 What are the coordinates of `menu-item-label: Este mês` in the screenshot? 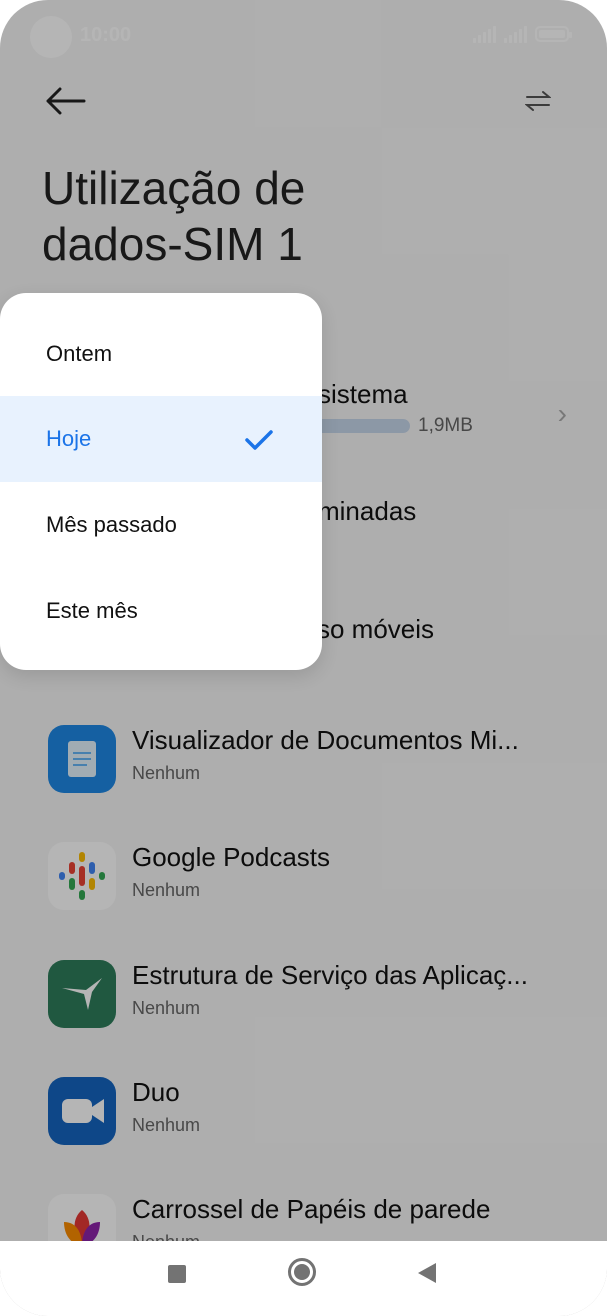 It's located at (92, 610).